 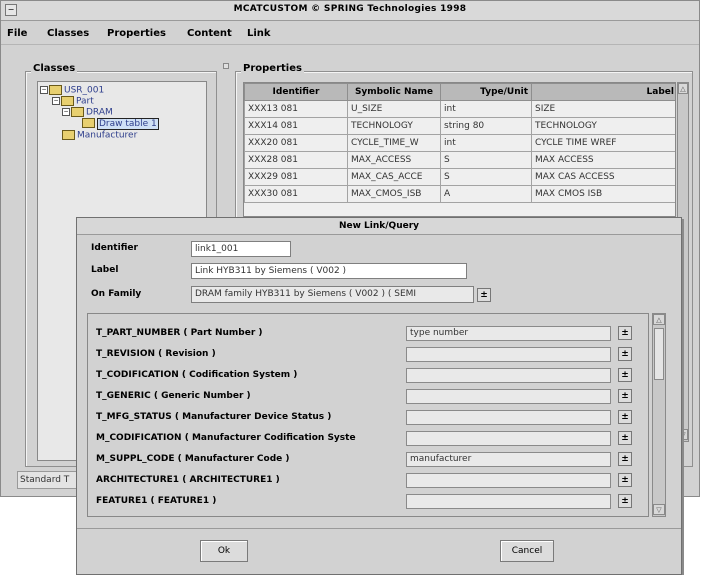 I want to click on identifier-field: link1_001, so click(x=241, y=249).